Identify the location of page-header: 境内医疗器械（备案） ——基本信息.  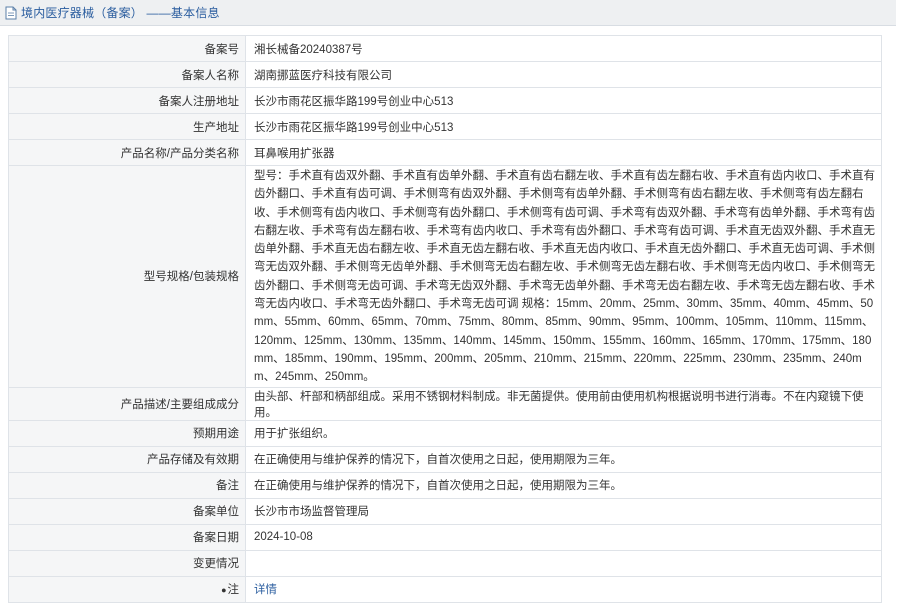
(448, 13).